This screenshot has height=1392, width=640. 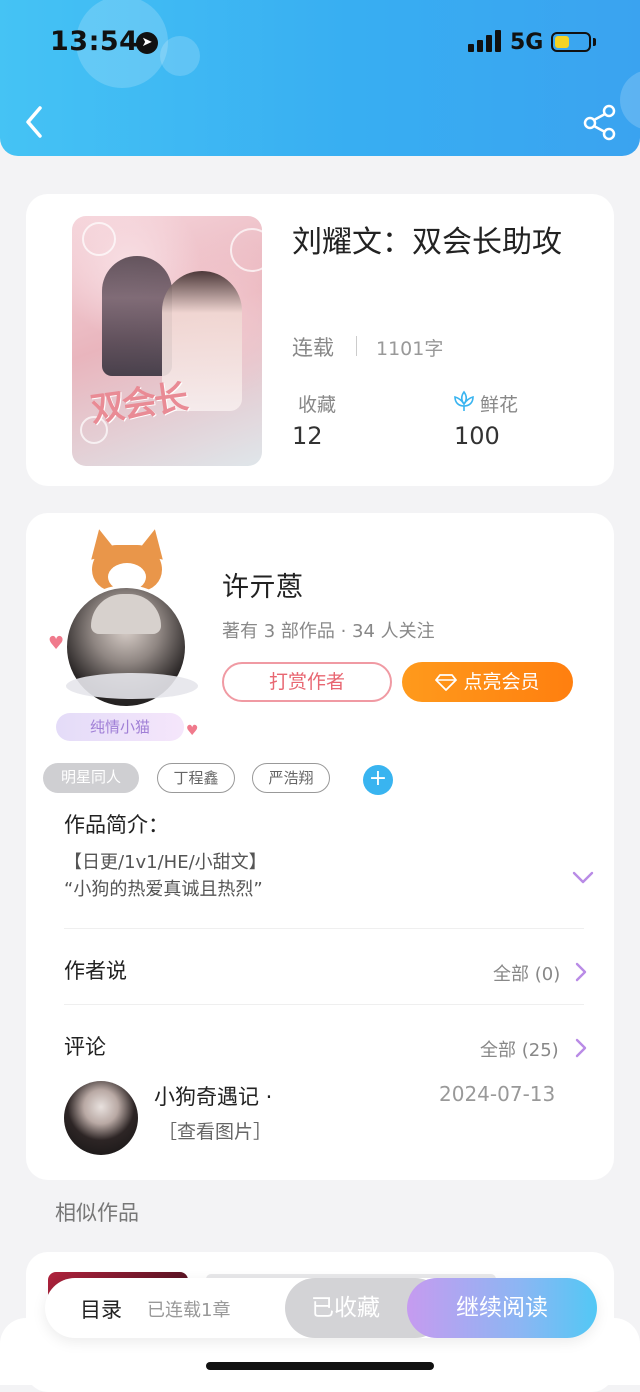 I want to click on add-tag-button: +, so click(x=378, y=780).